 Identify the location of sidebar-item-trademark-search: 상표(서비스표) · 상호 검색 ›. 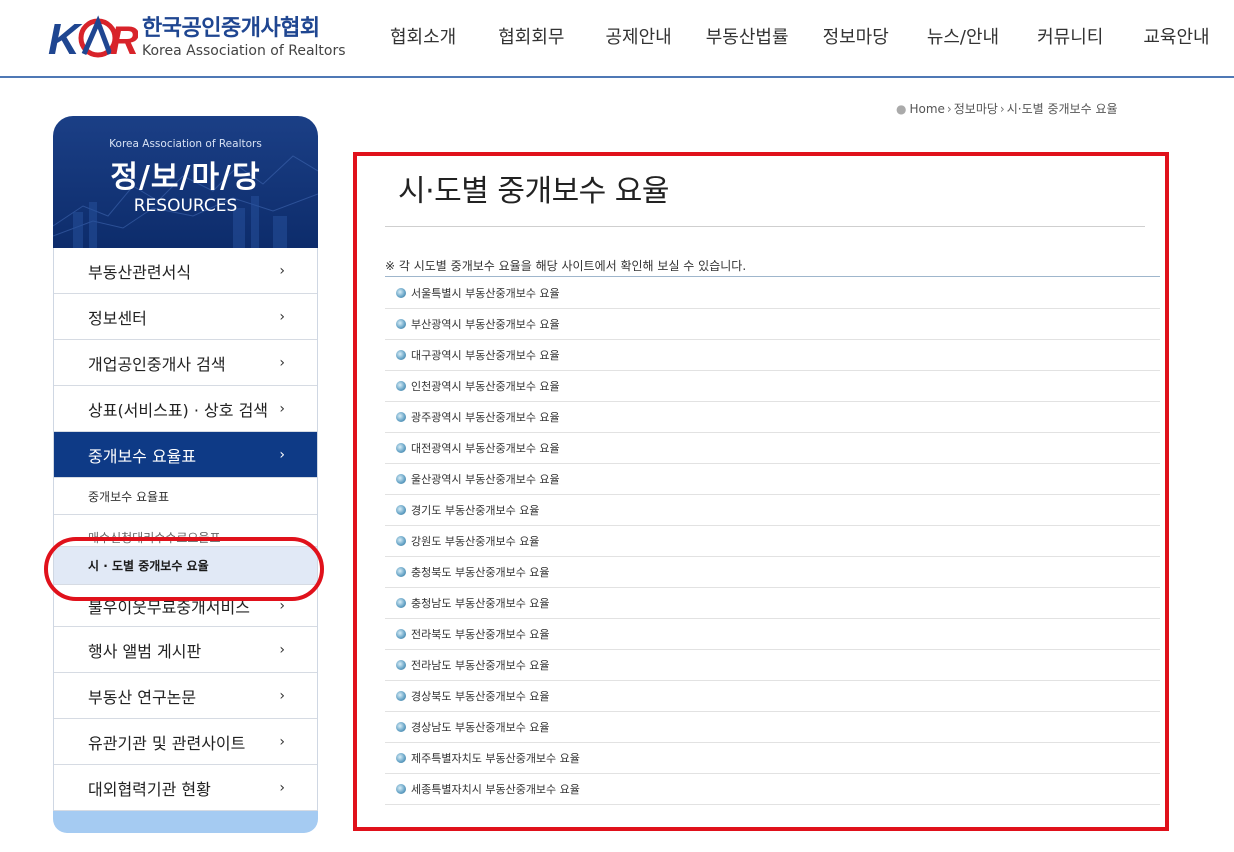
(185, 409).